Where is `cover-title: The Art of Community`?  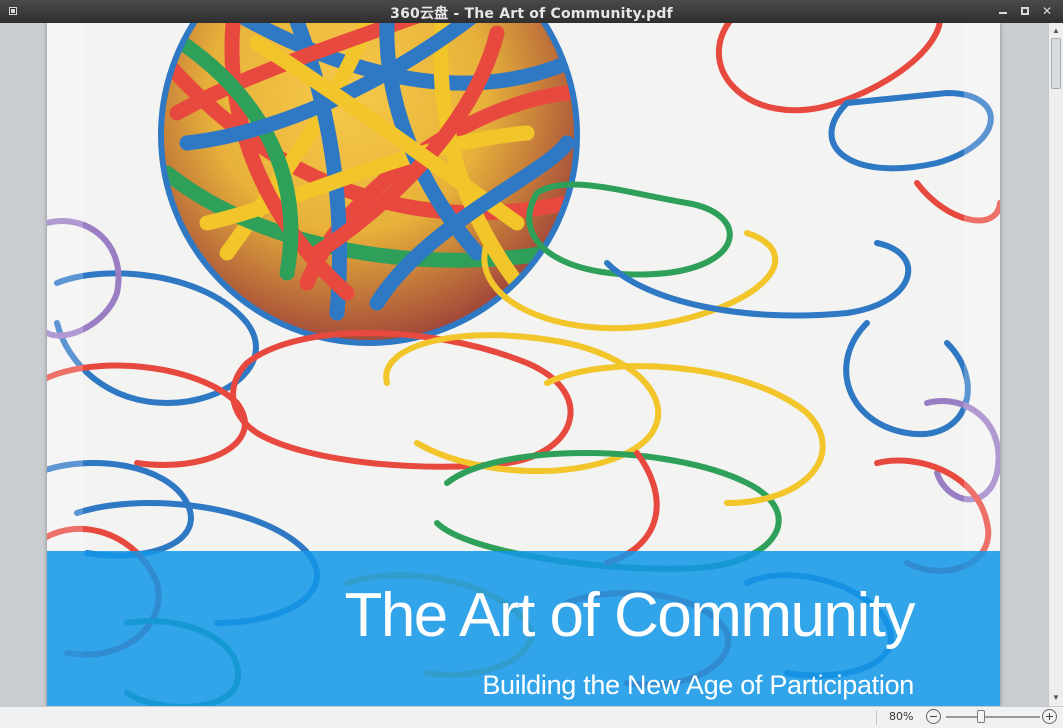
cover-title: The Art of Community is located at coordinates (629, 615).